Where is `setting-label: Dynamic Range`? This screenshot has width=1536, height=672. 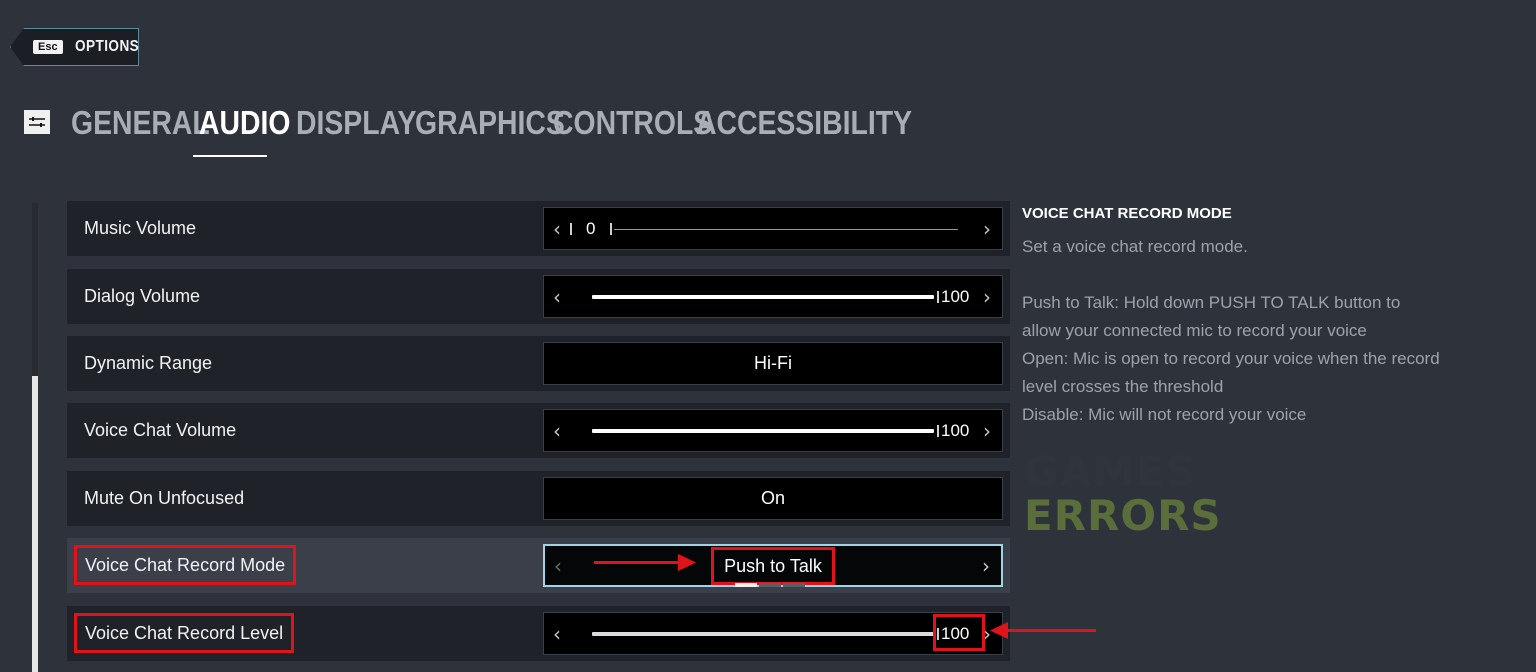 setting-label: Dynamic Range is located at coordinates (148, 363).